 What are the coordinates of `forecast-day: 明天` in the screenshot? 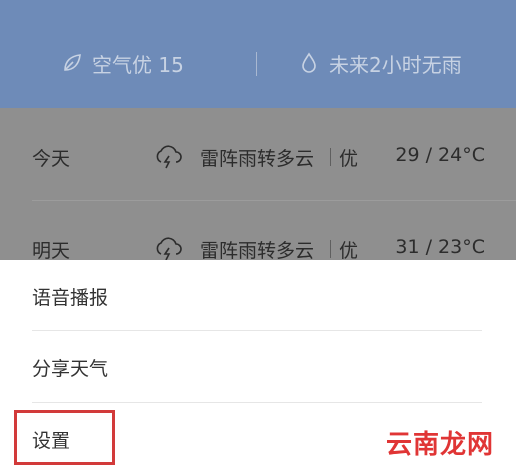 It's located at (51, 251).